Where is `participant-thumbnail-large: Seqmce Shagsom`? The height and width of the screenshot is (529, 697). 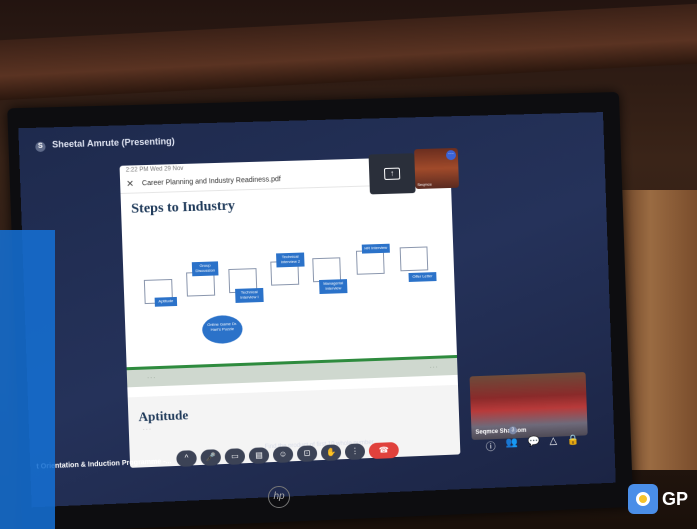
participant-thumbnail-large: Seqmce Shagsom is located at coordinates (528, 406).